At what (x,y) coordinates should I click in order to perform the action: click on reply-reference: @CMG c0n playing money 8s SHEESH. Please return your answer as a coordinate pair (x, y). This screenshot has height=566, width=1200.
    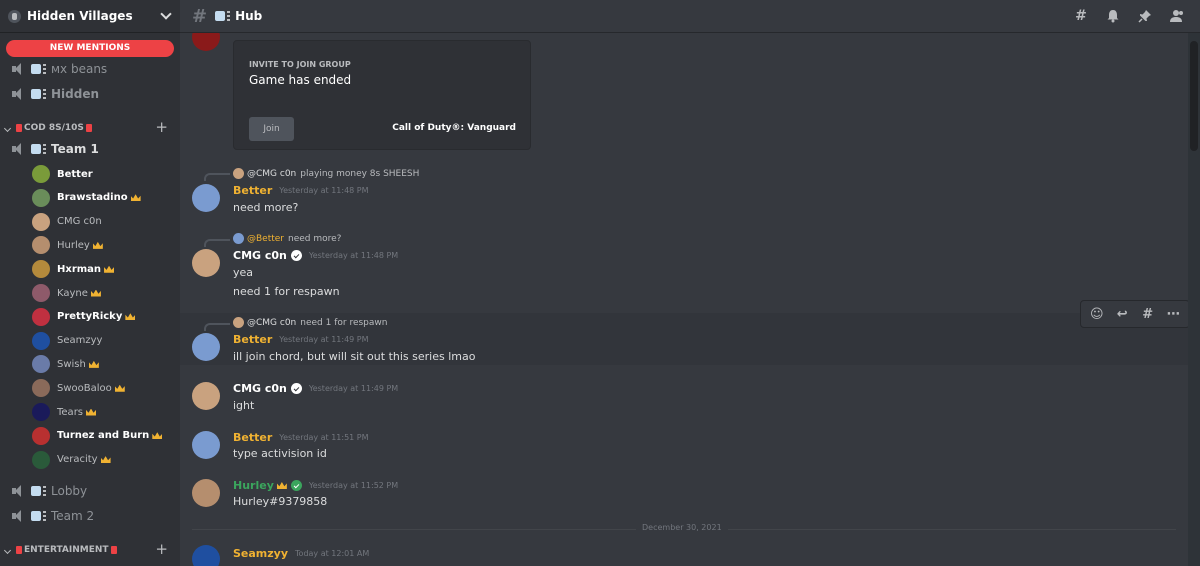
    Looking at the image, I should click on (326, 173).